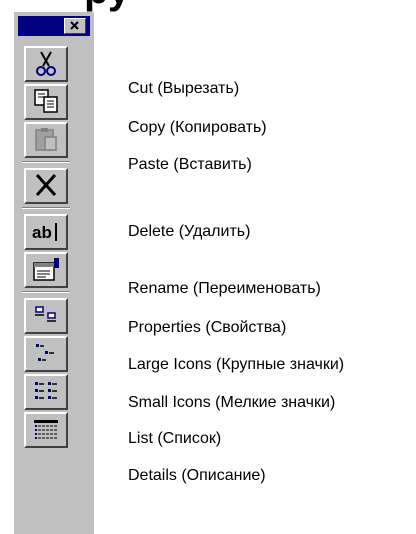 Image resolution: width=416 pixels, height=534 pixels. Describe the element at coordinates (236, 364) in the screenshot. I see `label-large-icons: Large Icons (Крупные значки)` at that location.